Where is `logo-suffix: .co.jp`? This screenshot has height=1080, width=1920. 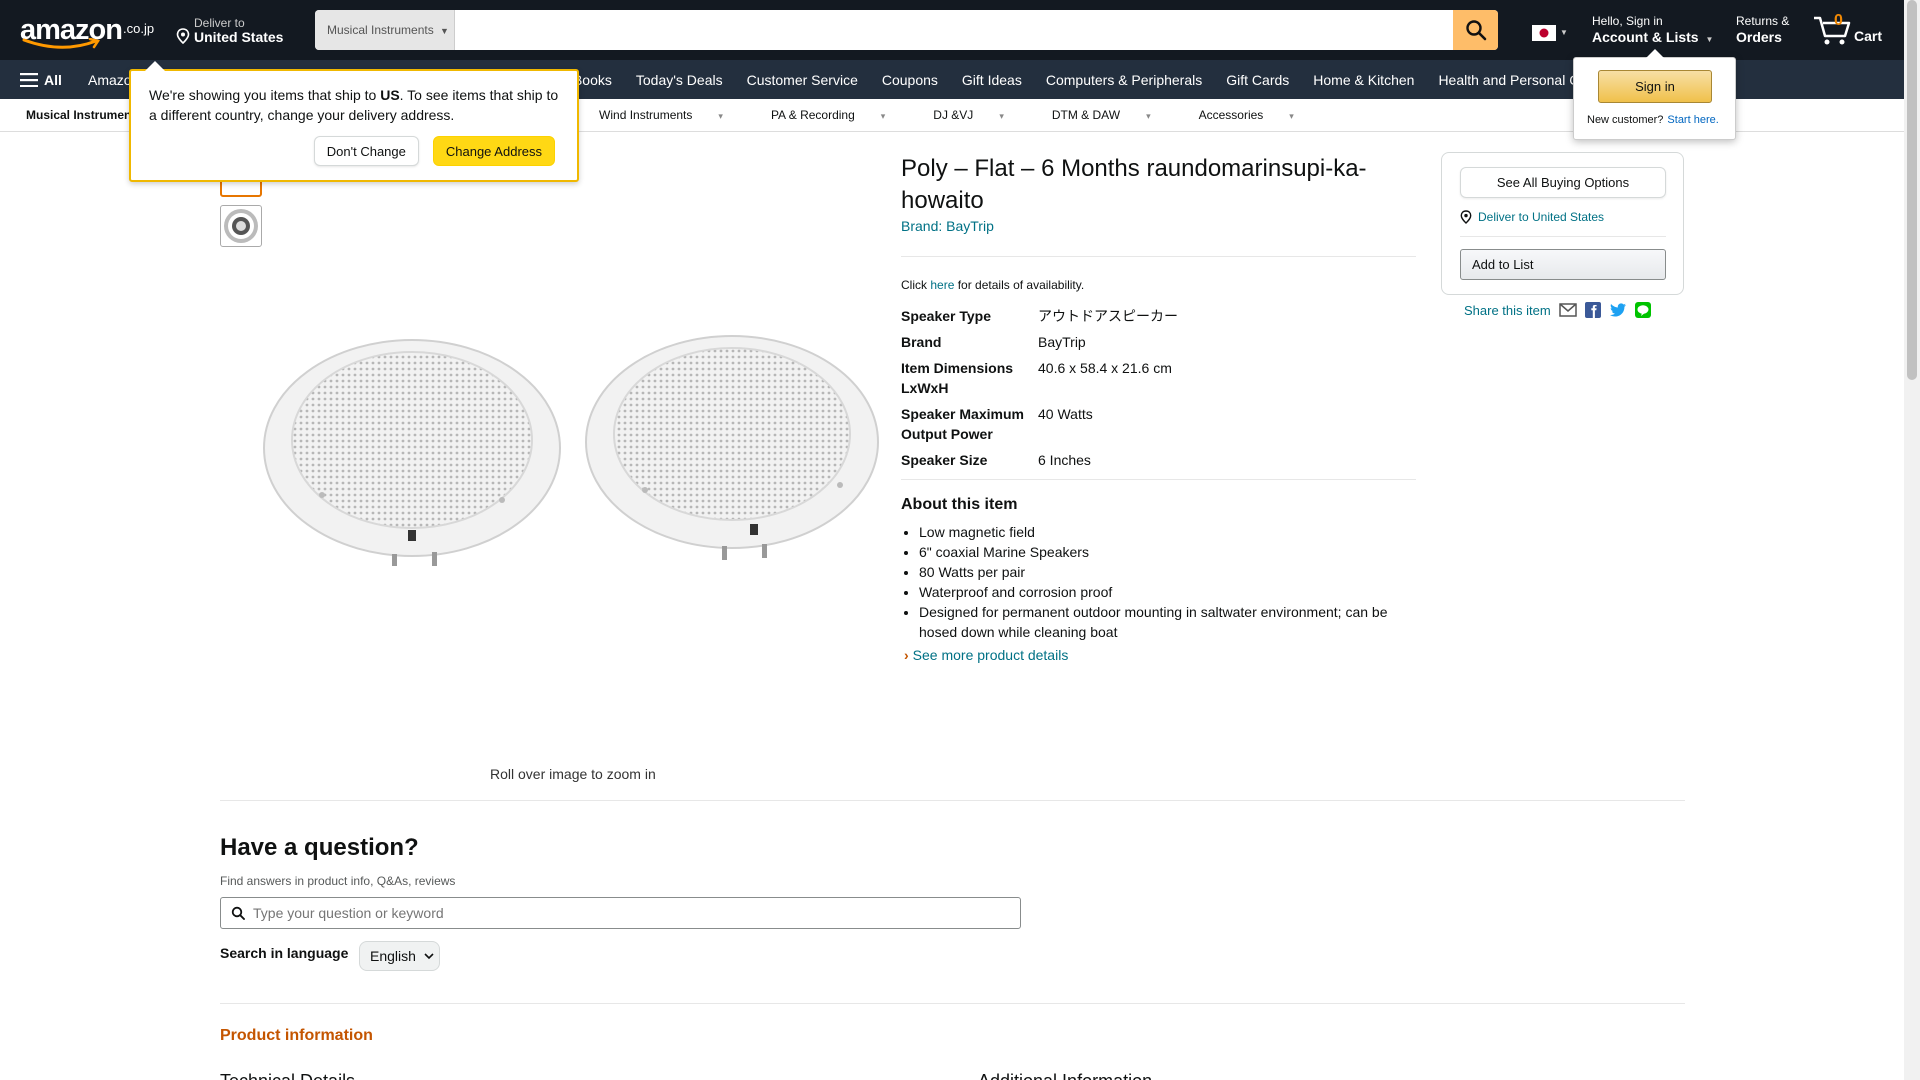 logo-suffix: .co.jp is located at coordinates (139, 28).